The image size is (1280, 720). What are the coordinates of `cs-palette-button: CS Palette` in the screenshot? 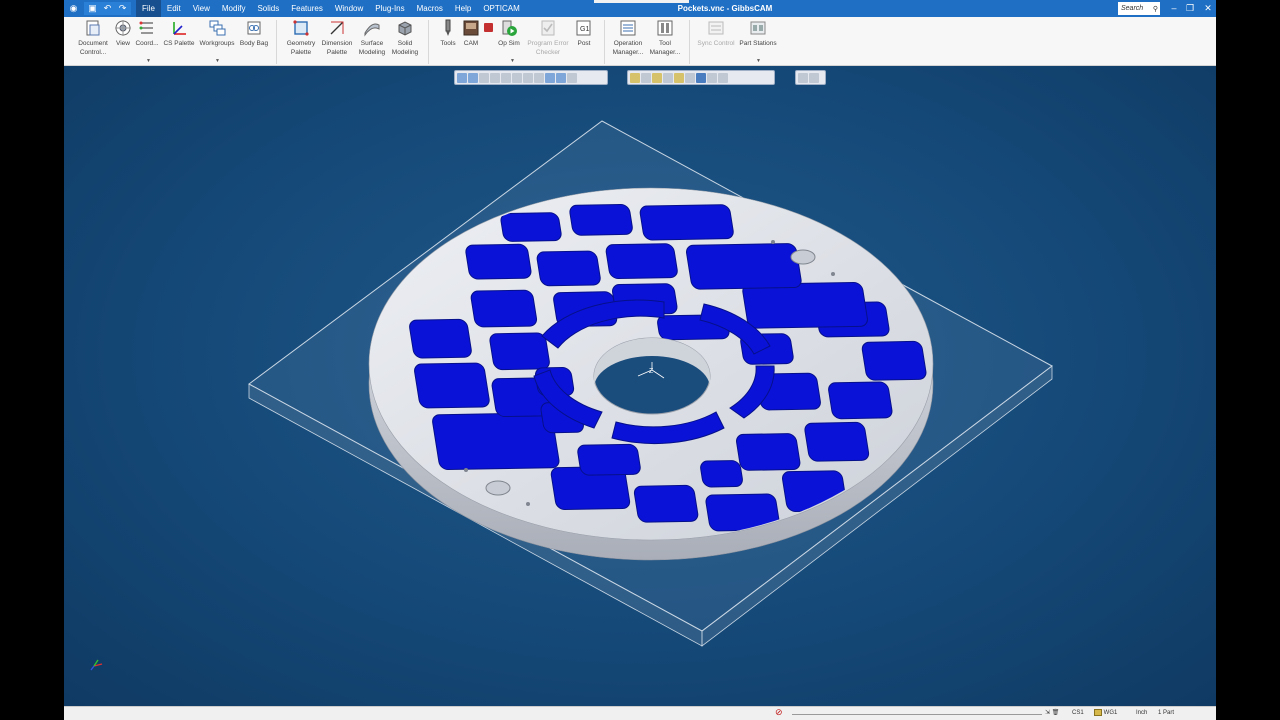 It's located at (179, 33).